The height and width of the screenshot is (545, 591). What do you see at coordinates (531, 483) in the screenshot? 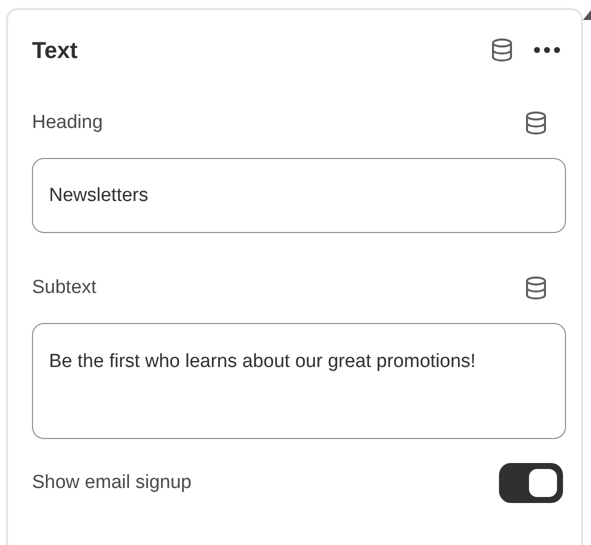
I see `toggle-switch` at bounding box center [531, 483].